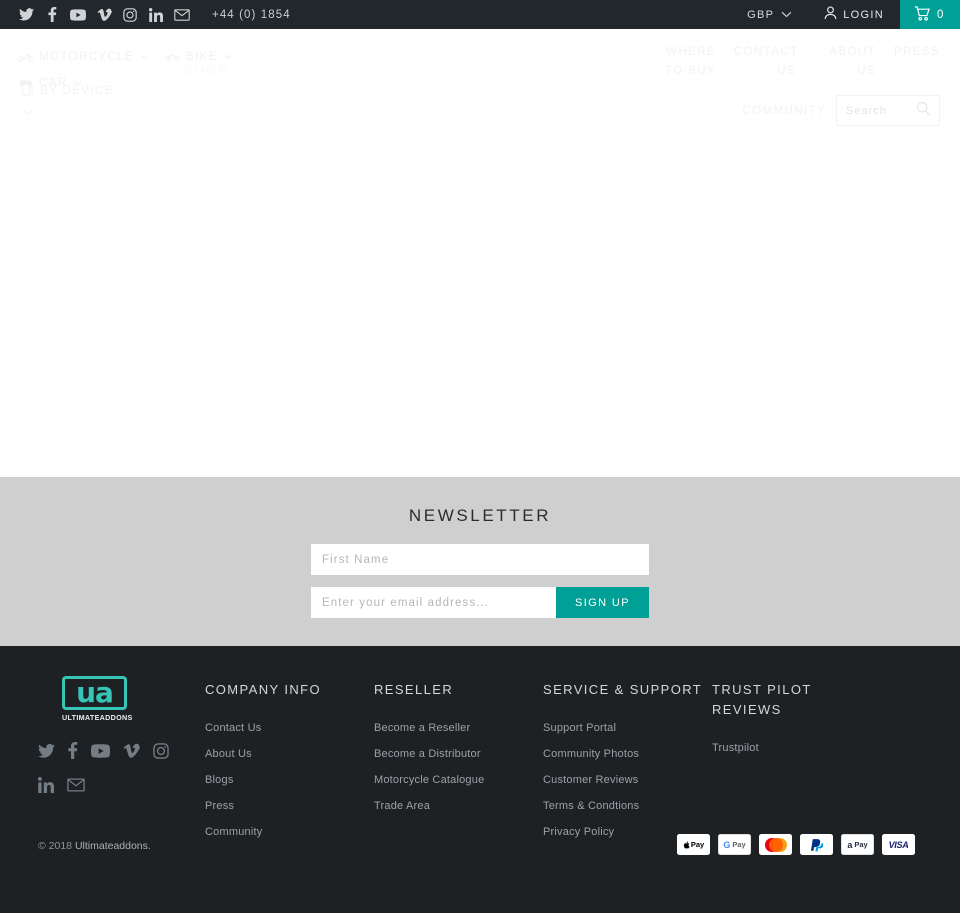 The height and width of the screenshot is (913, 960). I want to click on google-pay-icon: G Pay, so click(734, 844).